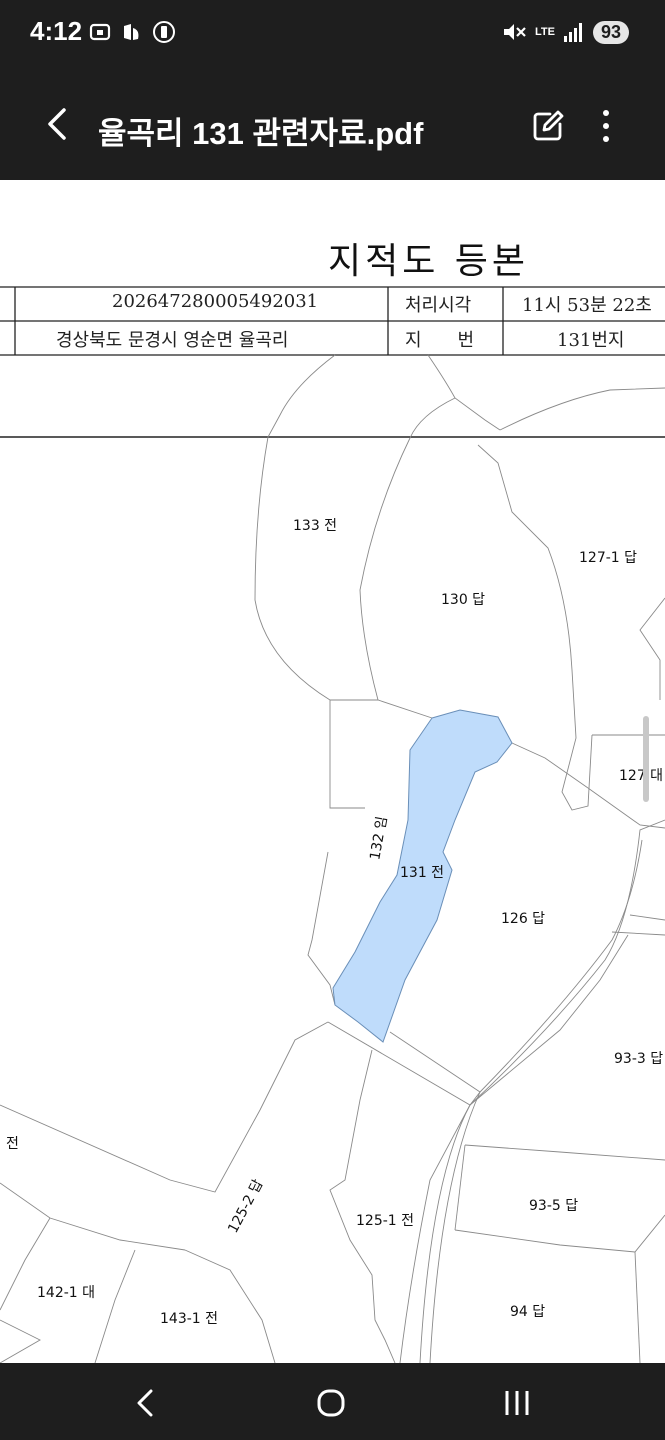  What do you see at coordinates (517, 1403) in the screenshot?
I see `nav-recents-icon` at bounding box center [517, 1403].